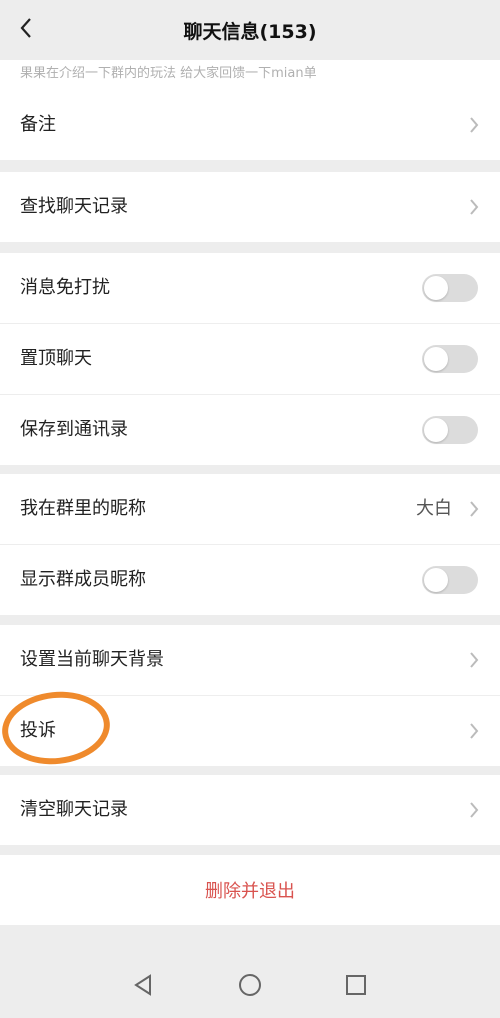 This screenshot has height=1018, width=500. I want to click on chat-background-row: 设置当前聊天背景, so click(250, 660).